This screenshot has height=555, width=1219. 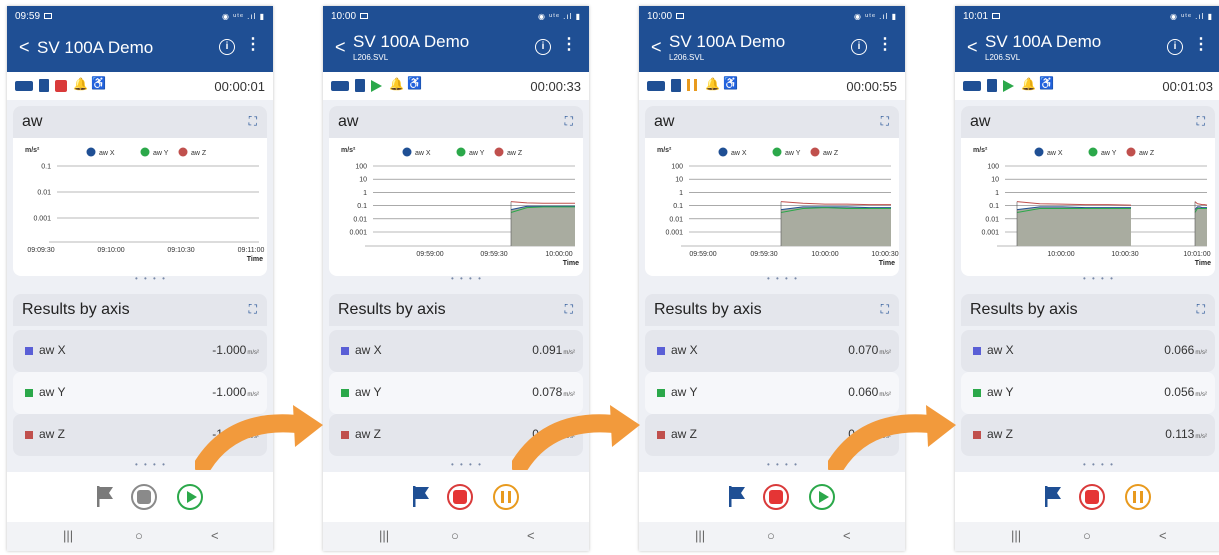 What do you see at coordinates (106, 493) in the screenshot?
I see `flag-cloth` at bounding box center [106, 493].